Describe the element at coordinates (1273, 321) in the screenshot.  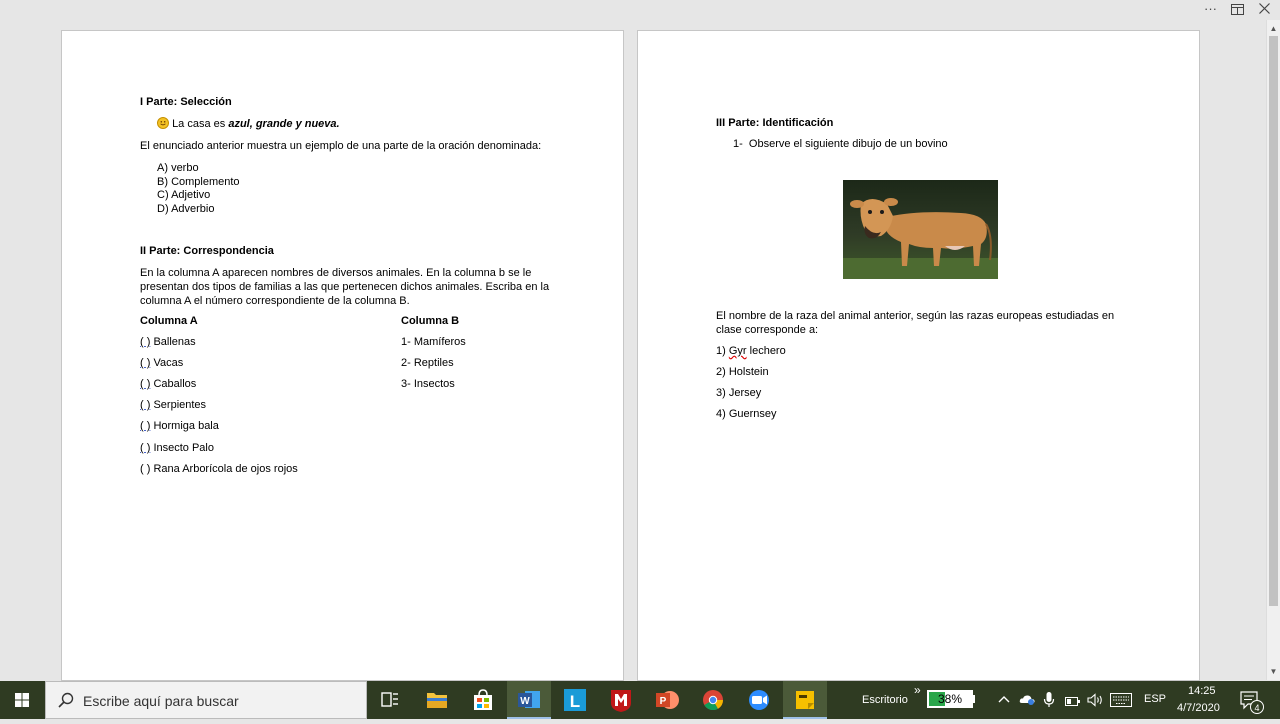
I see `scrollbar-thumb` at that location.